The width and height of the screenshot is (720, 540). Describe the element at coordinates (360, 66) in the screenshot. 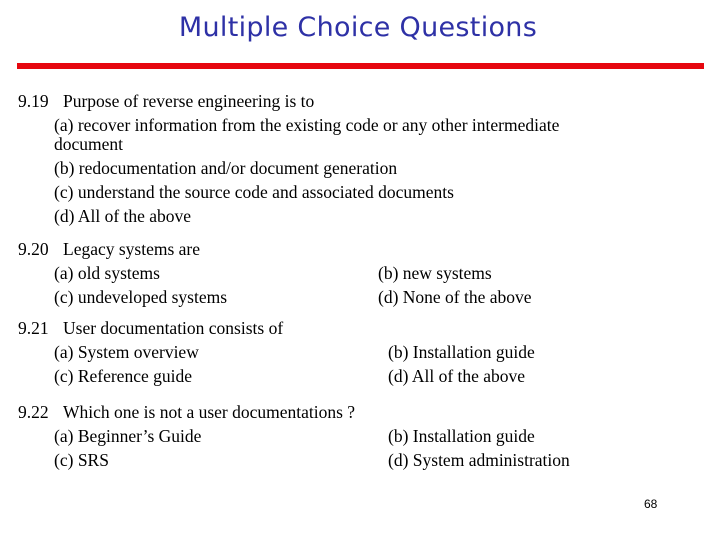

I see `title-underline-divider` at that location.